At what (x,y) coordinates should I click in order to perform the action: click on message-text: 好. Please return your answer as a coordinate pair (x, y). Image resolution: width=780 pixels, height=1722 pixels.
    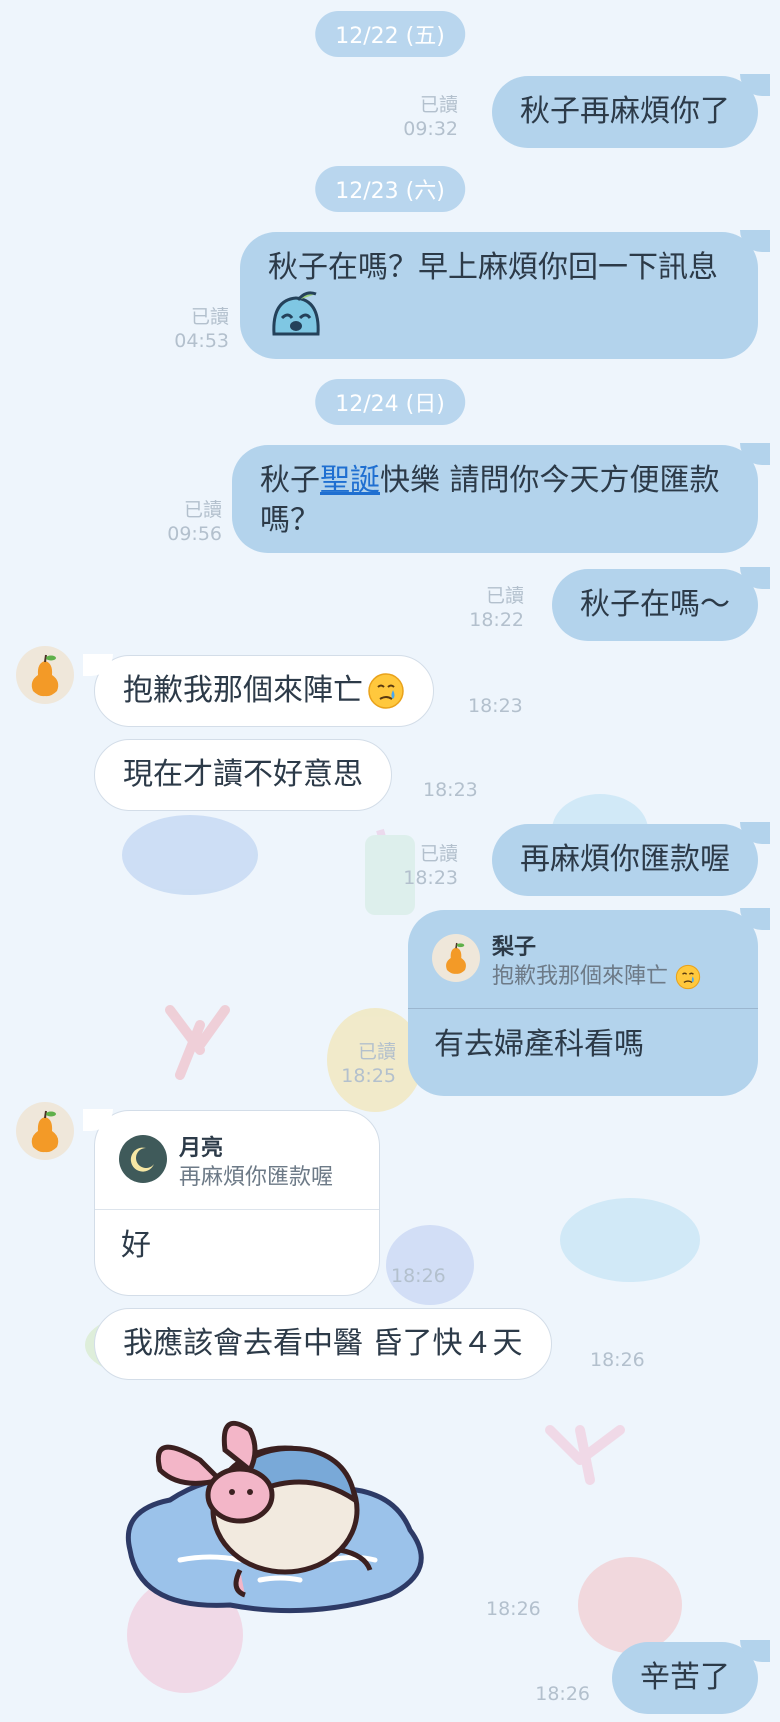
    Looking at the image, I should click on (136, 1245).